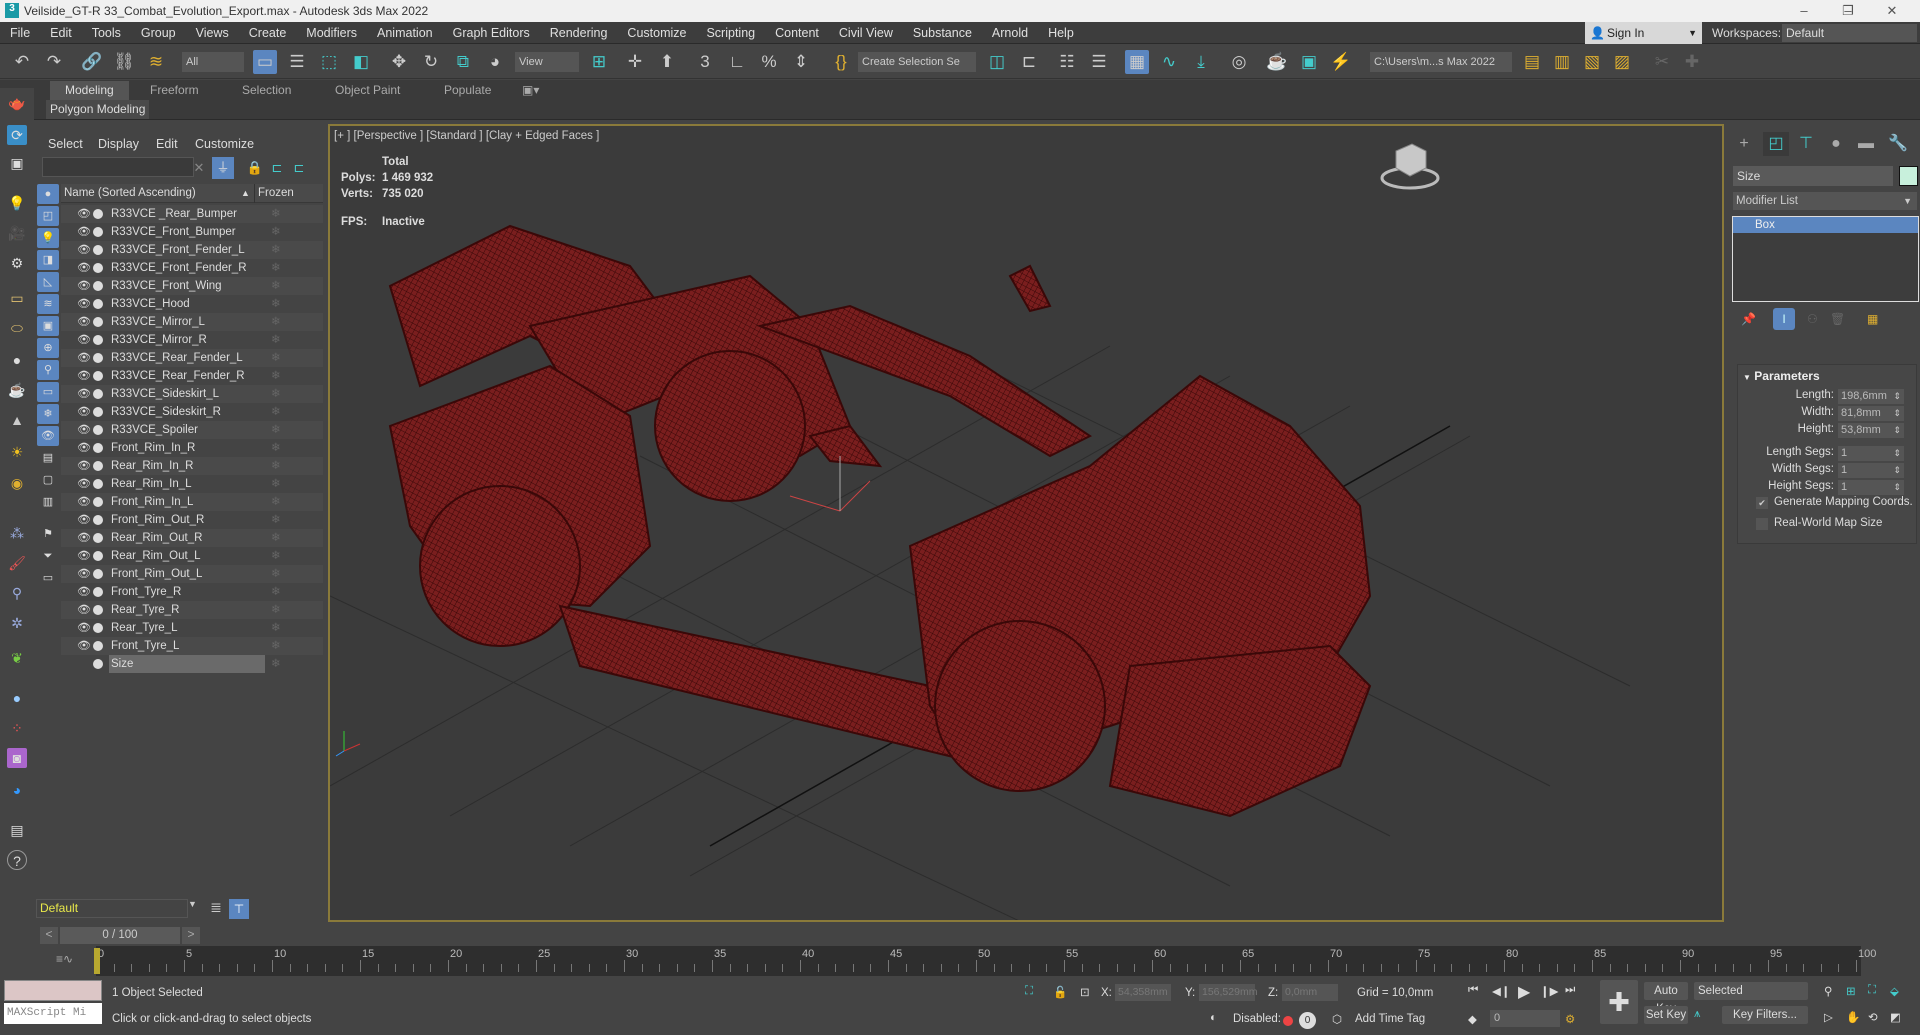 The width and height of the screenshot is (1920, 1035). What do you see at coordinates (224, 144) in the screenshot?
I see `explorer-menu-customize: Customize` at bounding box center [224, 144].